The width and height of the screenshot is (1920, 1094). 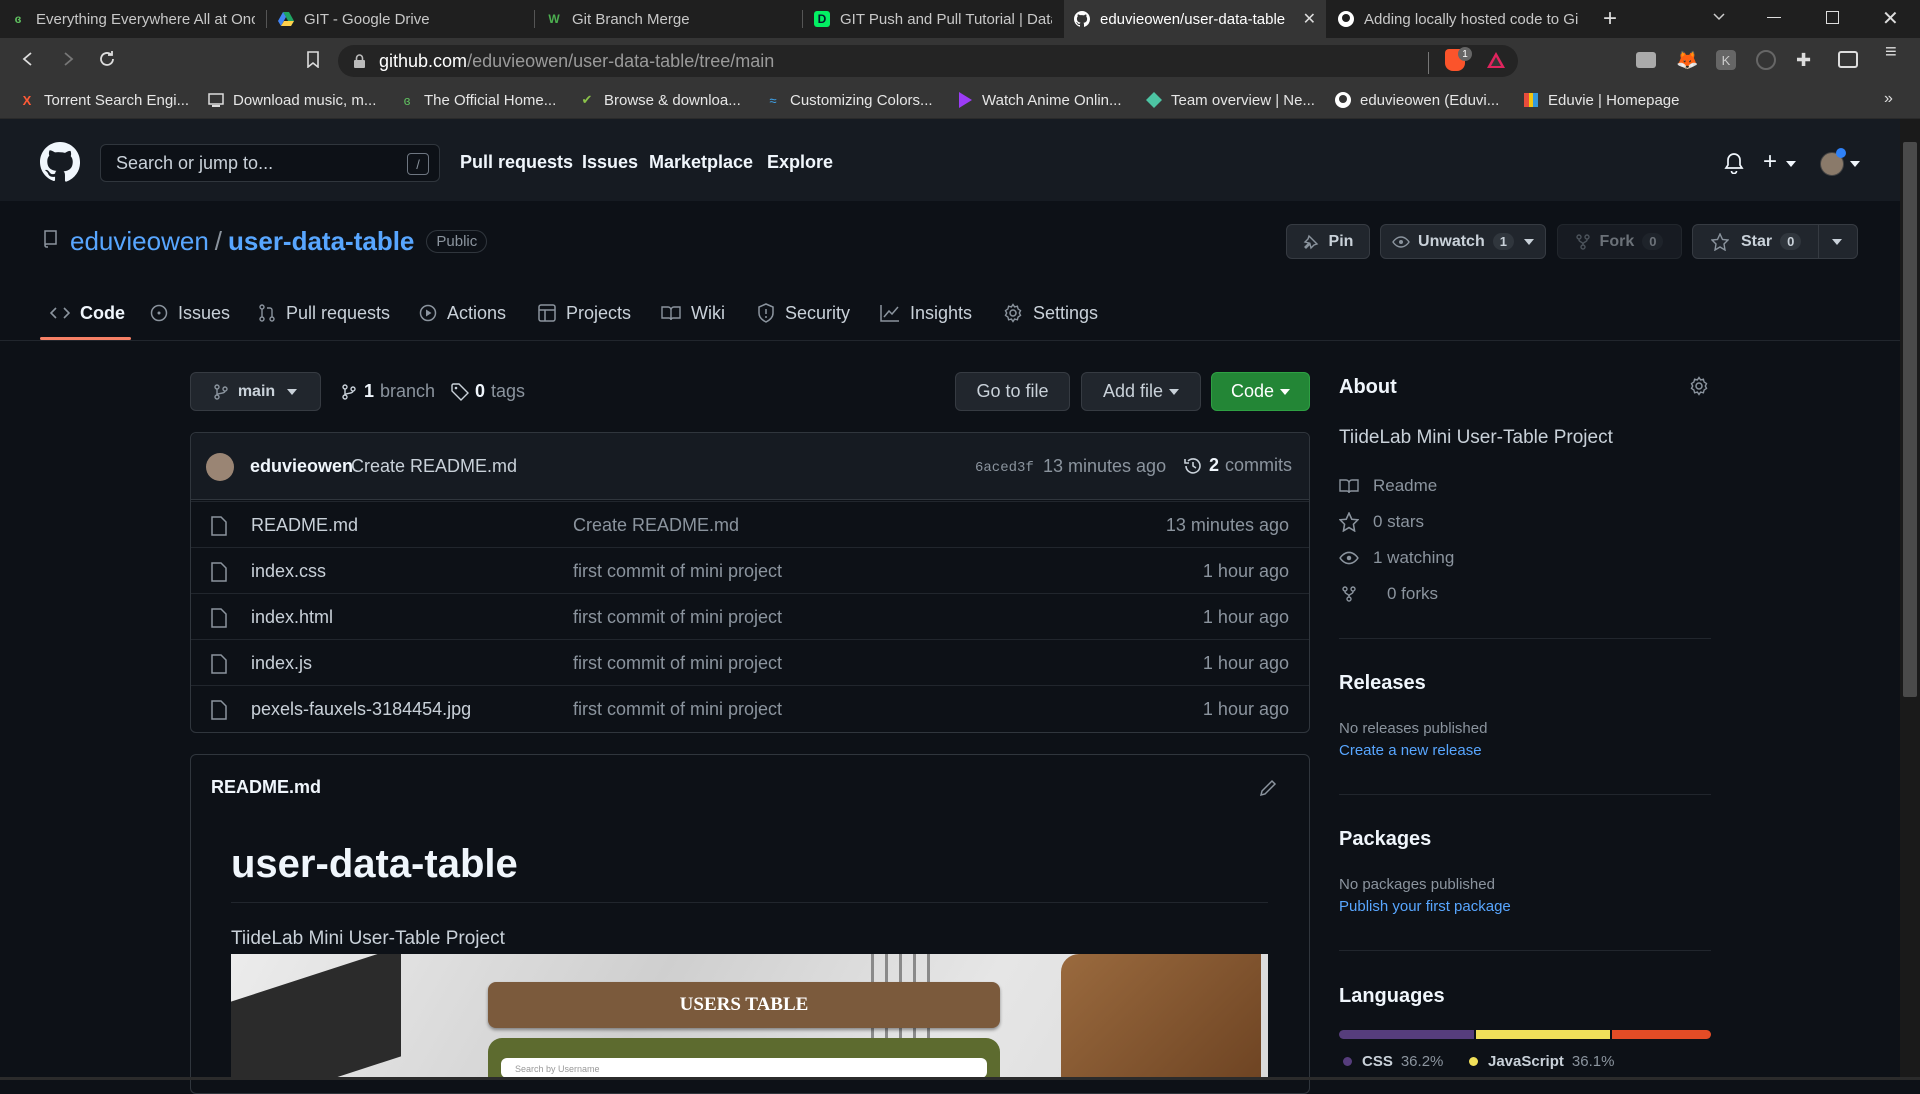 What do you see at coordinates (1837, 242) in the screenshot?
I see `star-list-chevron-icon` at bounding box center [1837, 242].